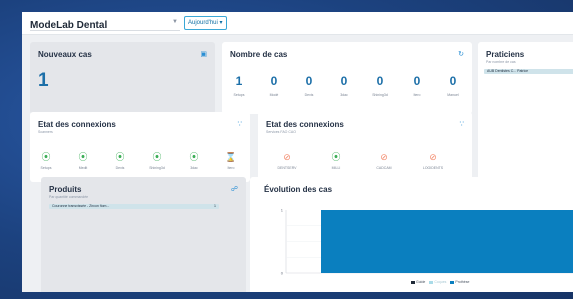 This screenshot has width=573, height=299. What do you see at coordinates (305, 124) in the screenshot?
I see `service-connections-title: Etat des connexions` at bounding box center [305, 124].